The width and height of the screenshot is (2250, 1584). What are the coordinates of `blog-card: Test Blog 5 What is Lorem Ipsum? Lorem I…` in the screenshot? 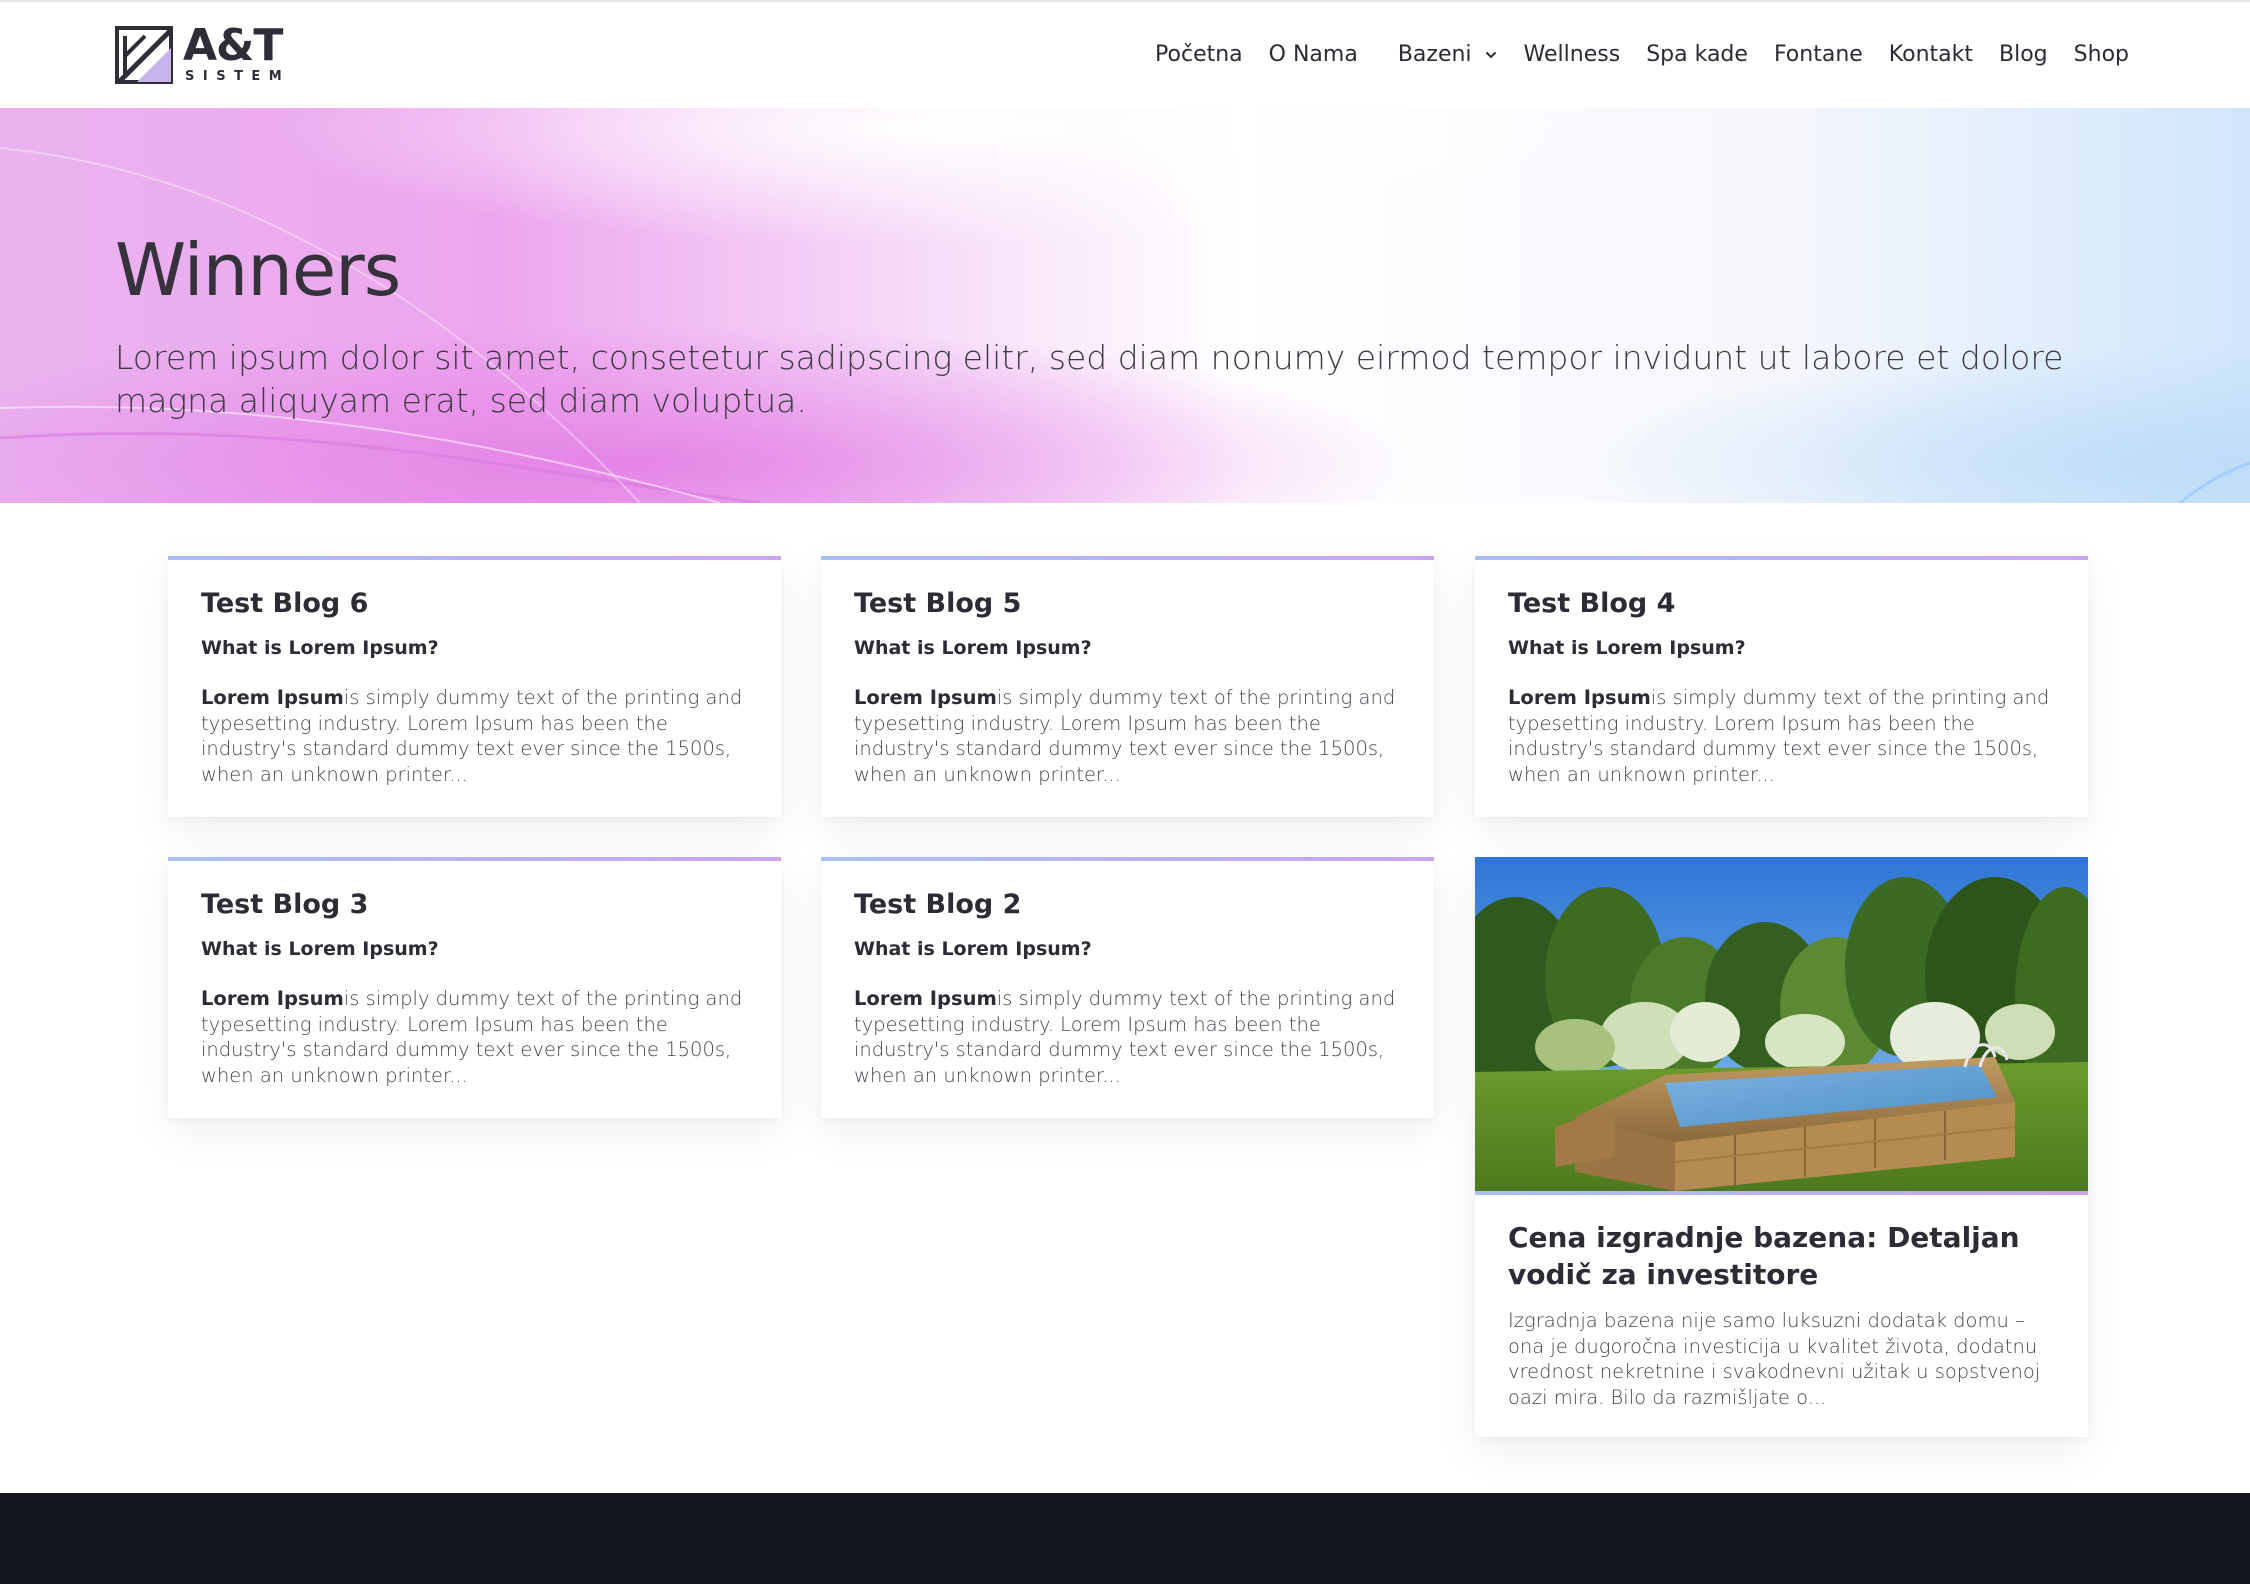 It's located at (1127, 686).